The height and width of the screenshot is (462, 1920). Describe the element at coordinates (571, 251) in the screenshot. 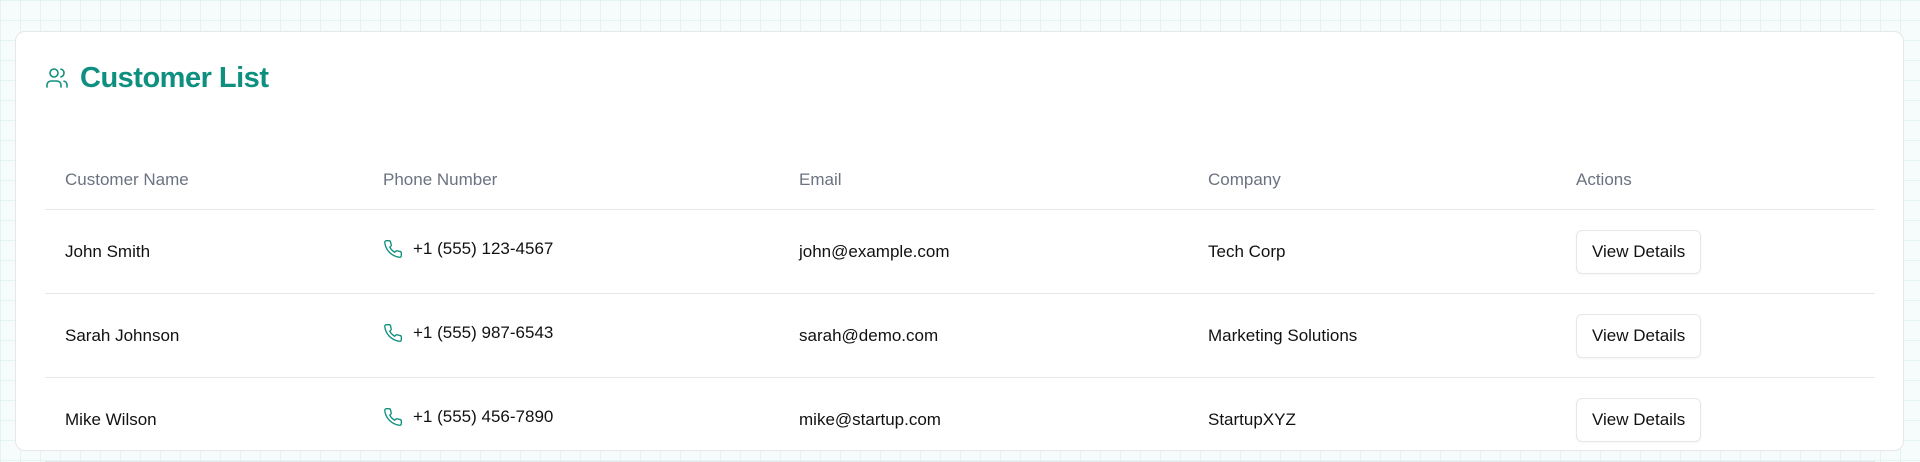

I see `phone-cell: +1 (555) 123-4567` at that location.